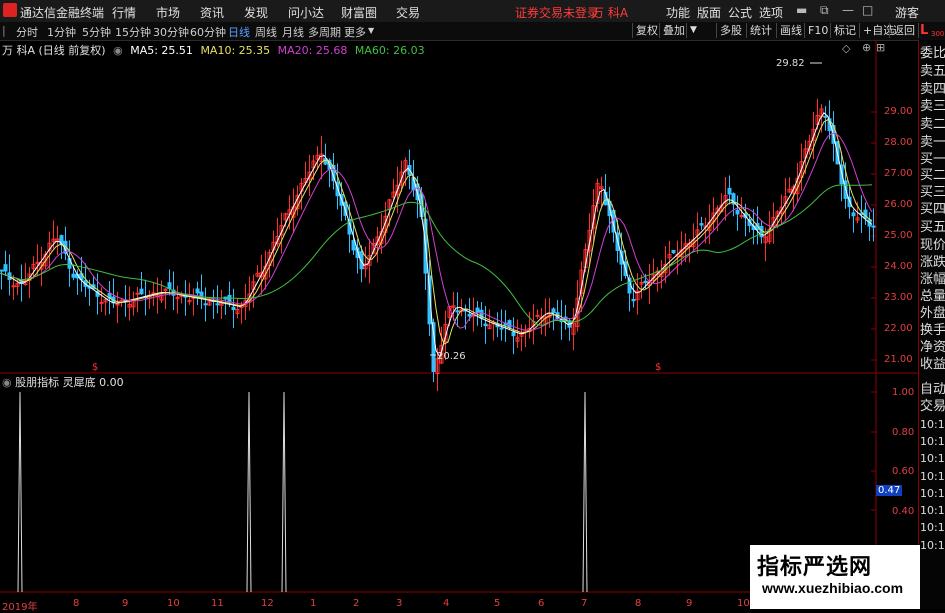 Image resolution: width=945 pixels, height=613 pixels. Describe the element at coordinates (903, 392) in the screenshot. I see `ind-tick-1: 1.00` at that location.